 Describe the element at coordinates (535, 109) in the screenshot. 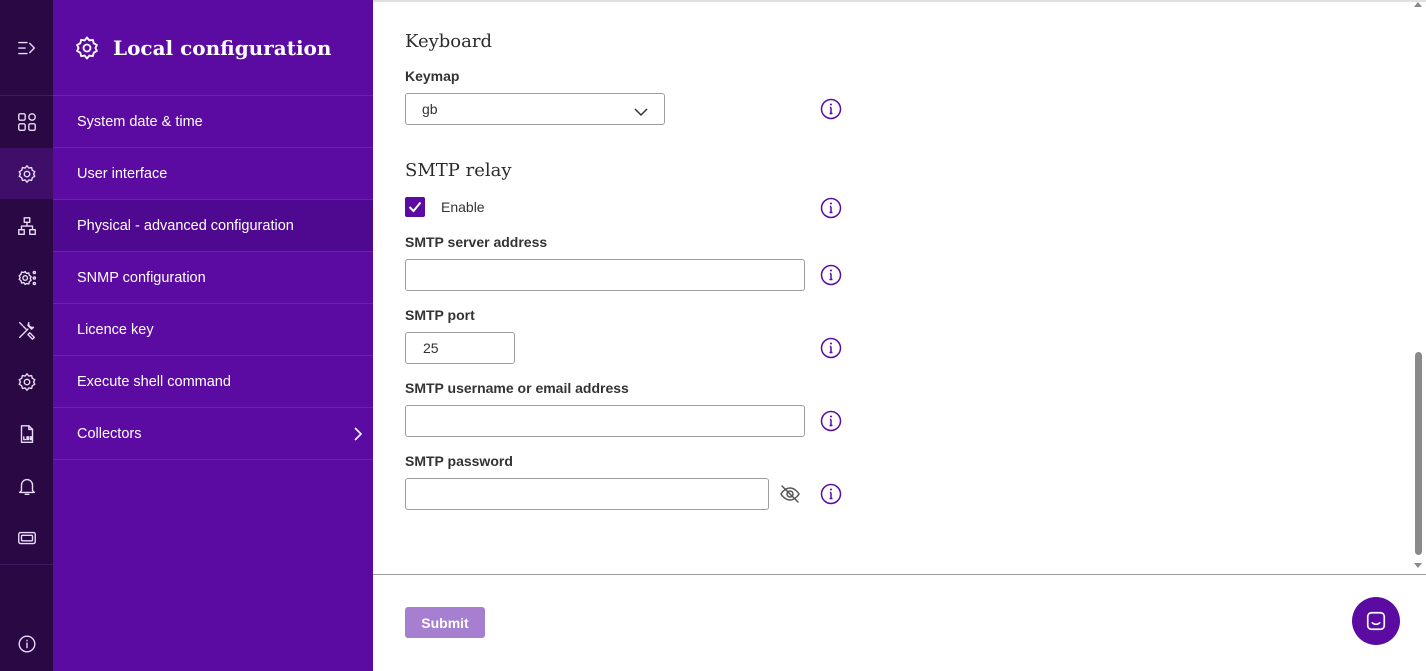

I see `keymap-select: gb` at that location.